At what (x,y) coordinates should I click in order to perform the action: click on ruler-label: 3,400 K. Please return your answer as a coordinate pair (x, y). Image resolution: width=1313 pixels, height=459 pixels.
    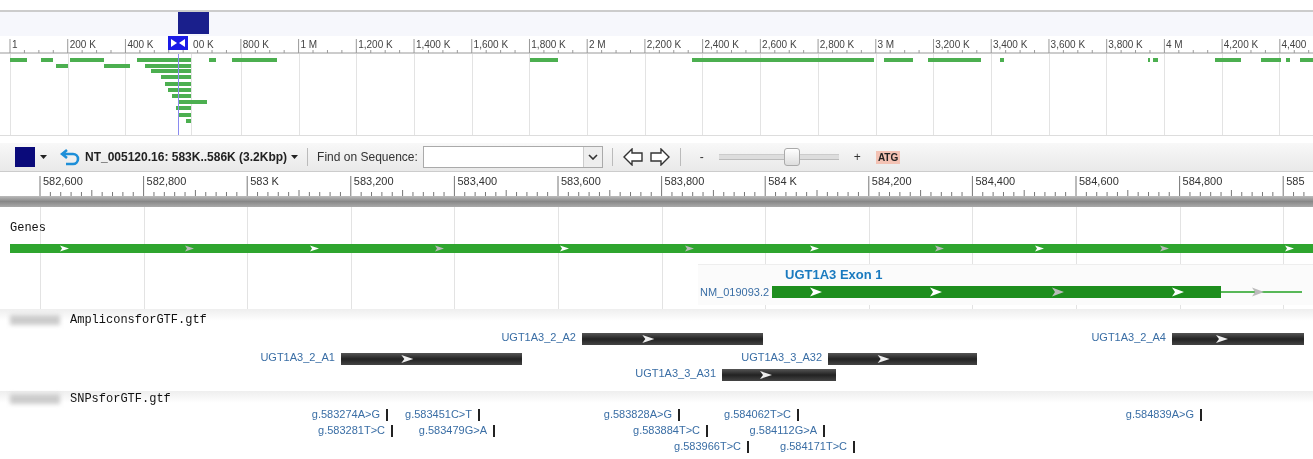
    Looking at the image, I should click on (1010, 44).